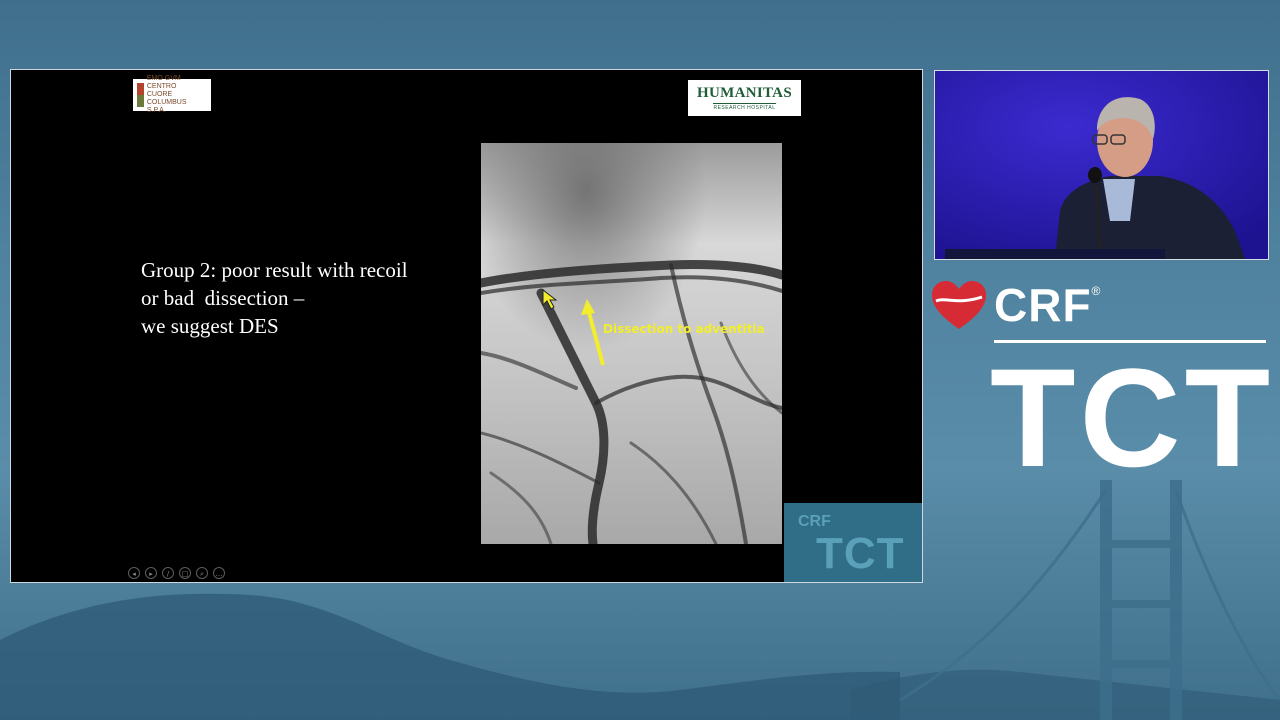 The image size is (1280, 720). I want to click on brand-crf-text: CRF, so click(1043, 305).